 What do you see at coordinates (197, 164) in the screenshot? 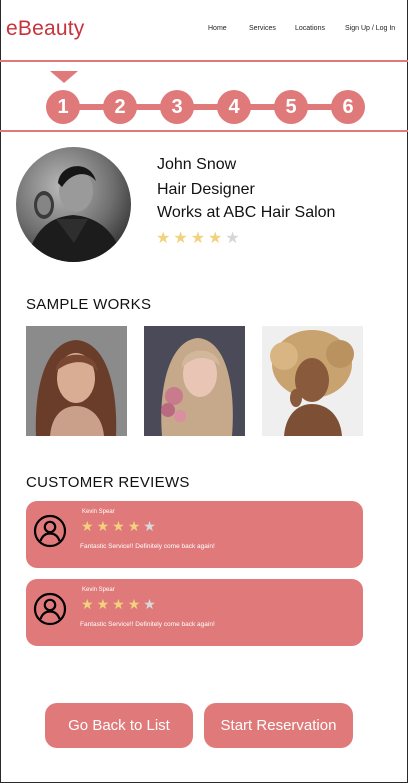
I see `designer-name: John Snow` at bounding box center [197, 164].